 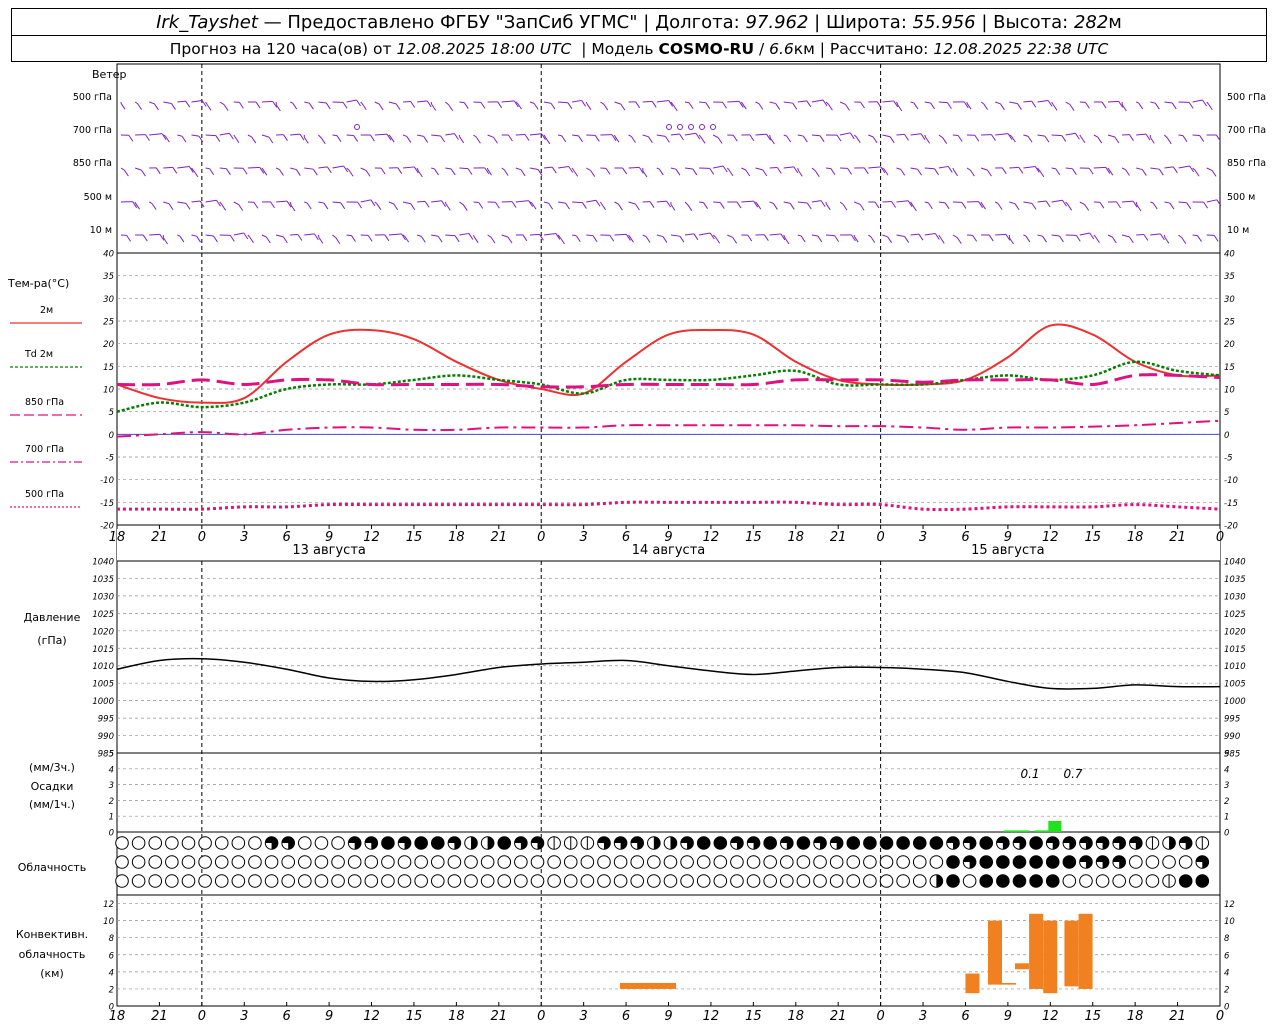 I want to click on temp-tick-label: 0, so click(x=111, y=436).